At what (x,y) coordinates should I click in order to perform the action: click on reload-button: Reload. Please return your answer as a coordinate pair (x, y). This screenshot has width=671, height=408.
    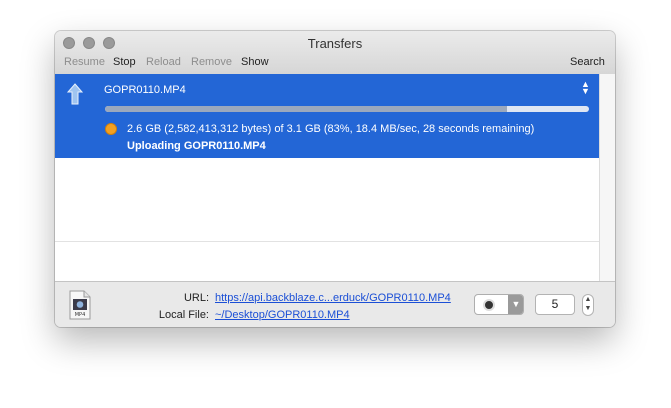
    Looking at the image, I should click on (163, 62).